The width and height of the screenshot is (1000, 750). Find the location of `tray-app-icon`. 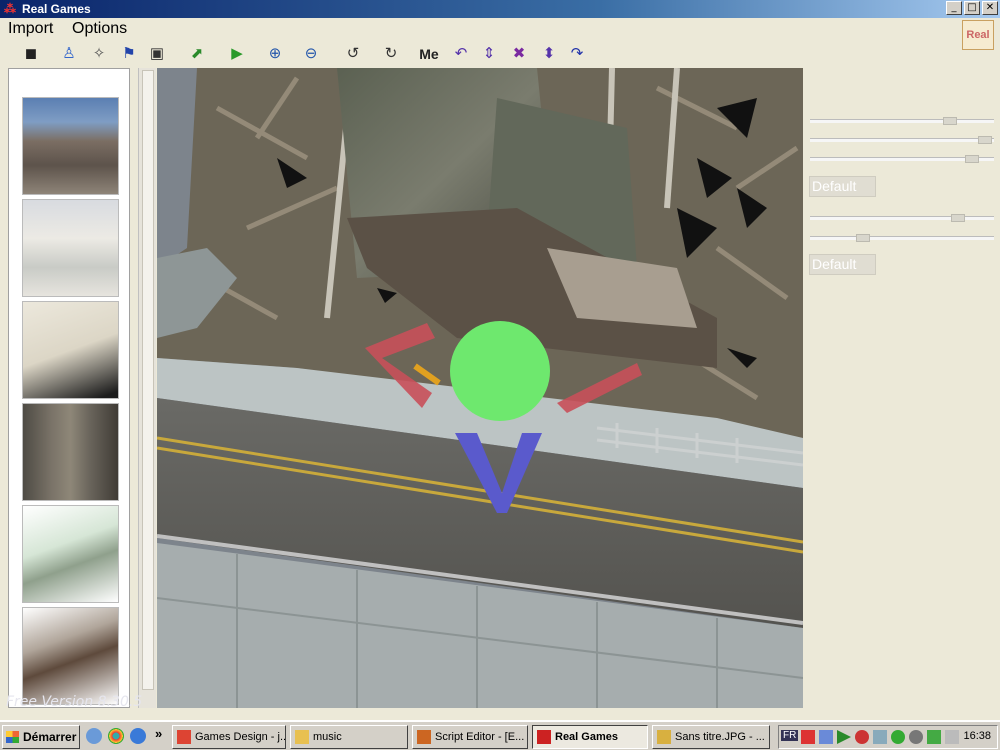

tray-app-icon is located at coordinates (880, 737).